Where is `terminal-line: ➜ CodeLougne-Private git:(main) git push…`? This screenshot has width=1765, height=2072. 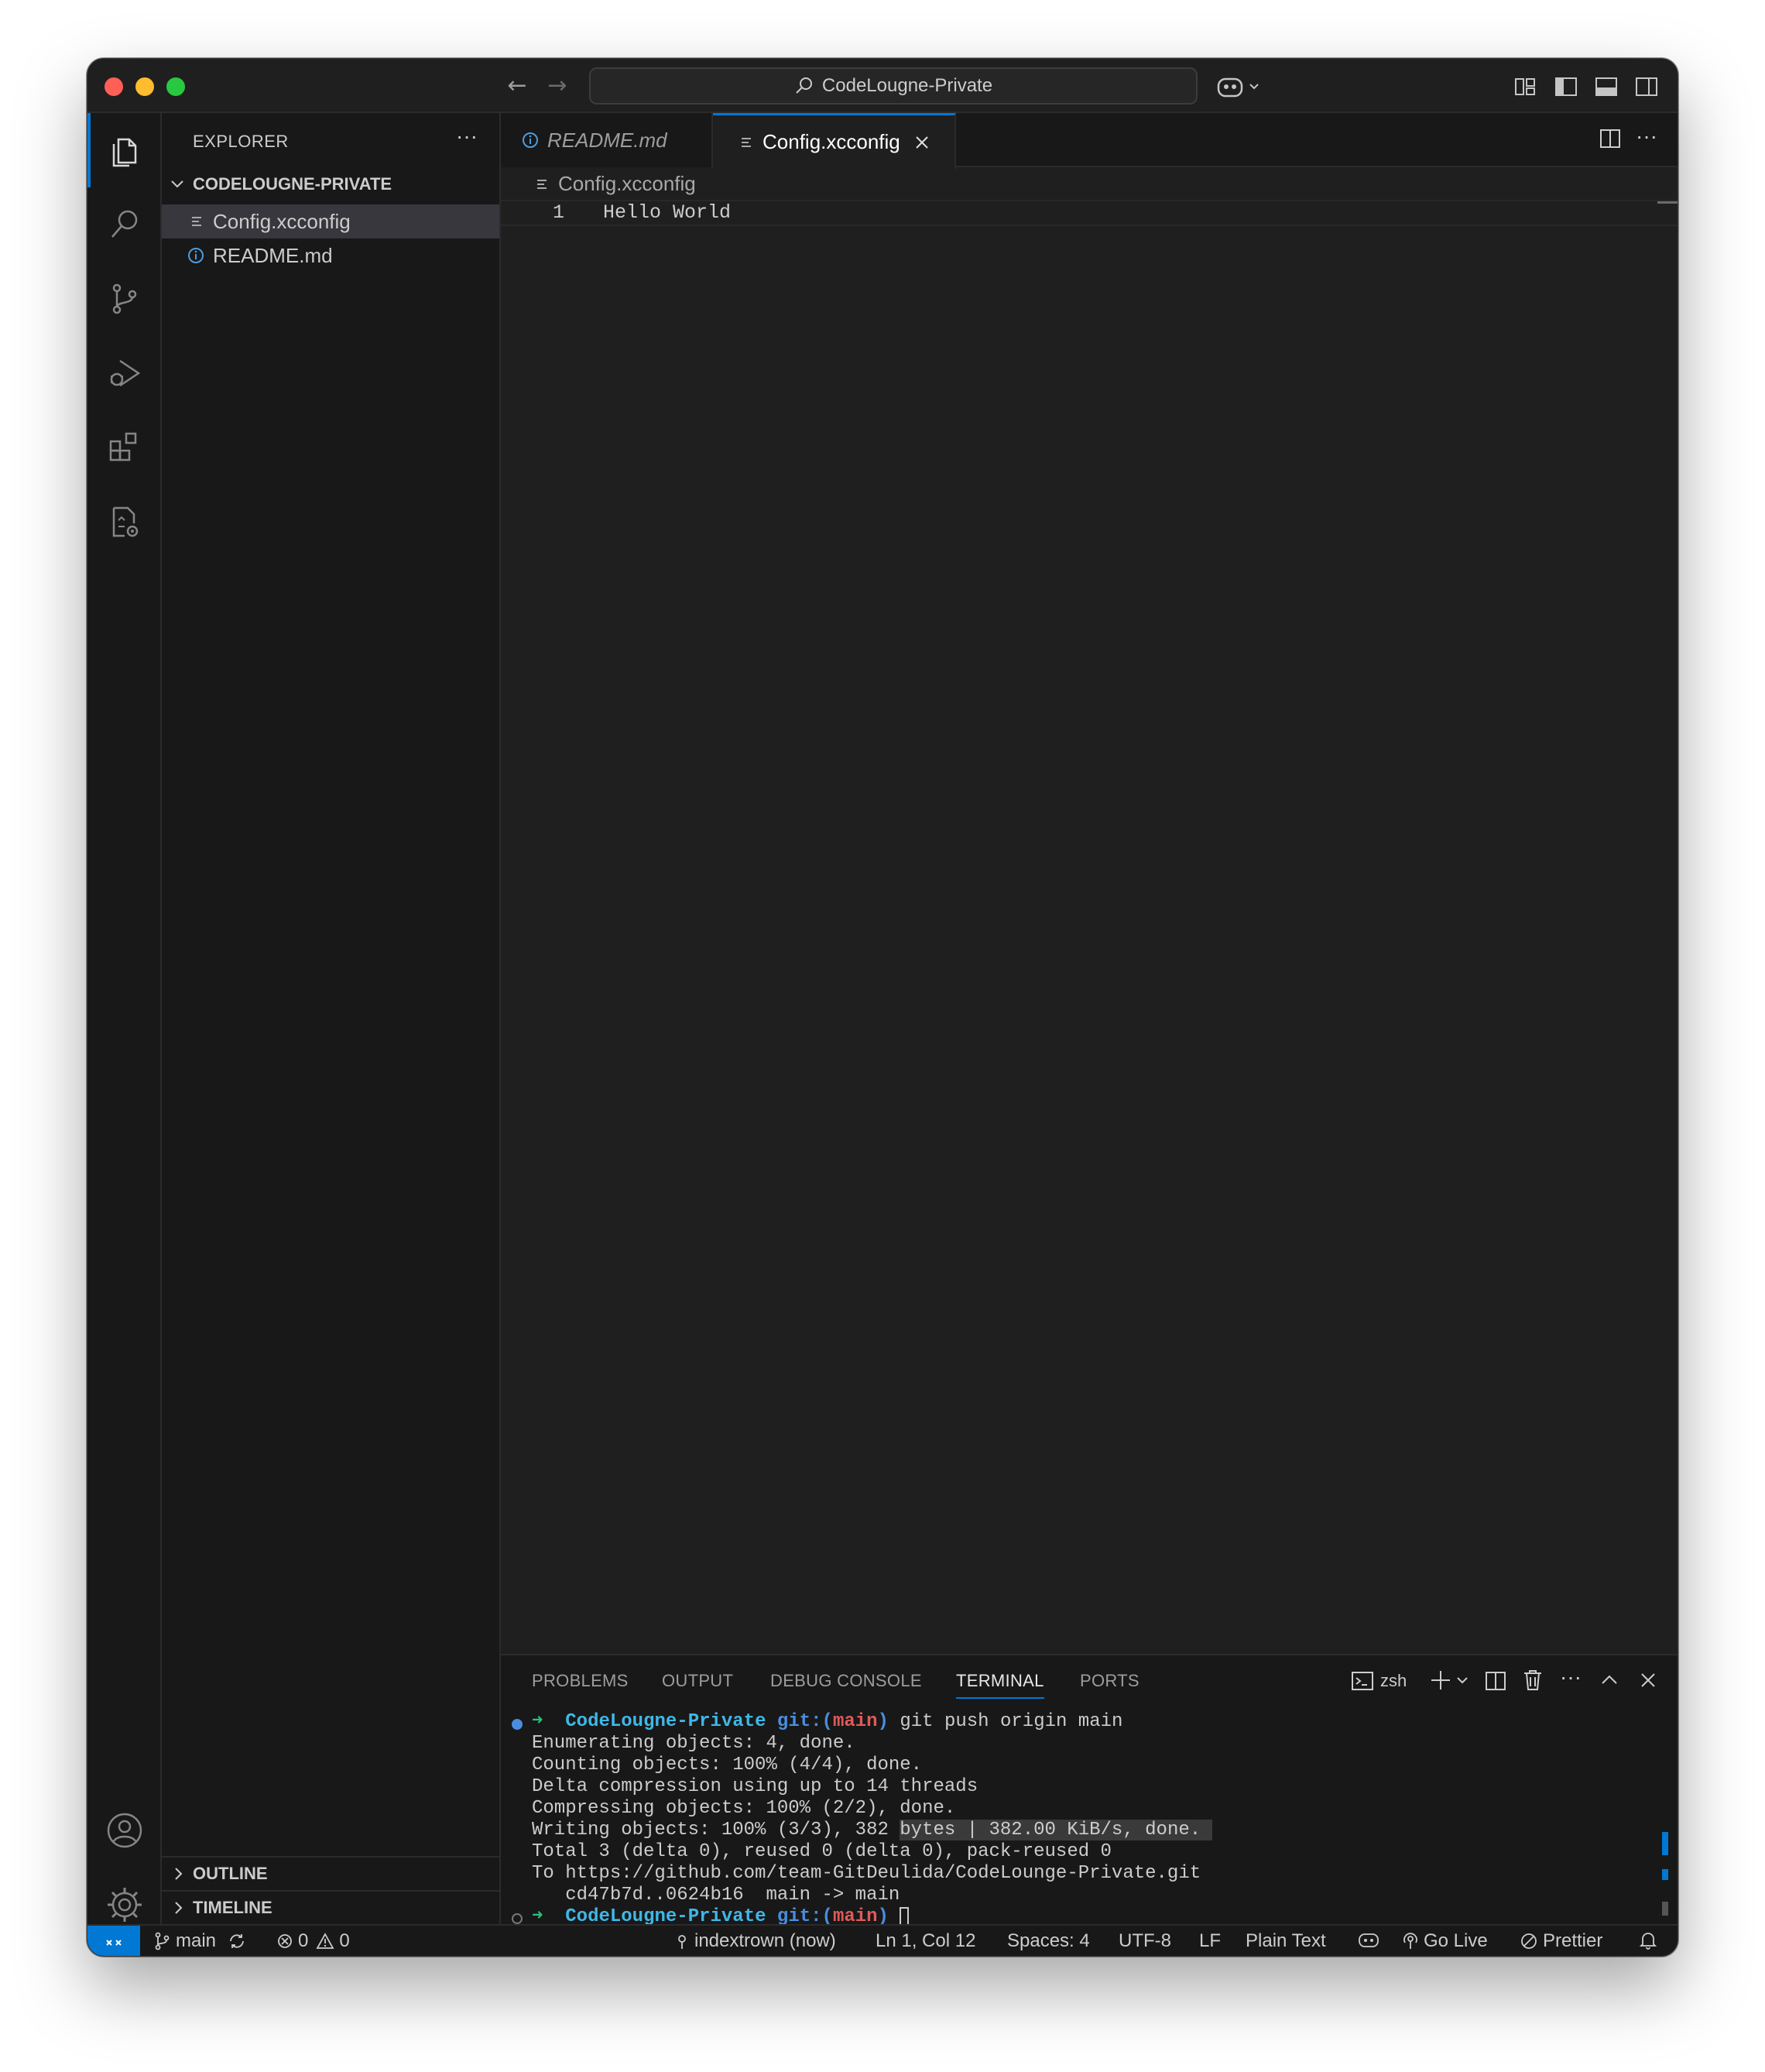
terminal-line: ➜ CodeLougne-Private git:(main) git push… is located at coordinates (828, 1721).